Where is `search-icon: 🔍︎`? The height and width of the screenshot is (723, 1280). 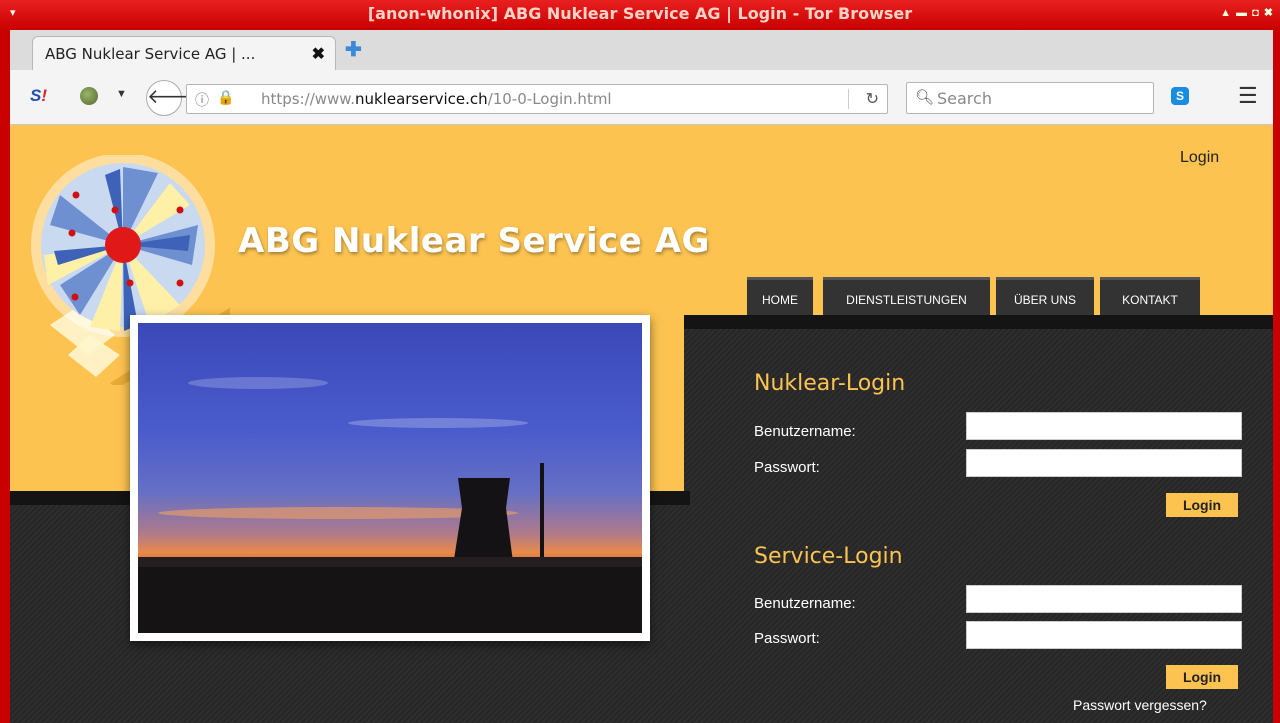
search-icon: 🔍︎ is located at coordinates (925, 97).